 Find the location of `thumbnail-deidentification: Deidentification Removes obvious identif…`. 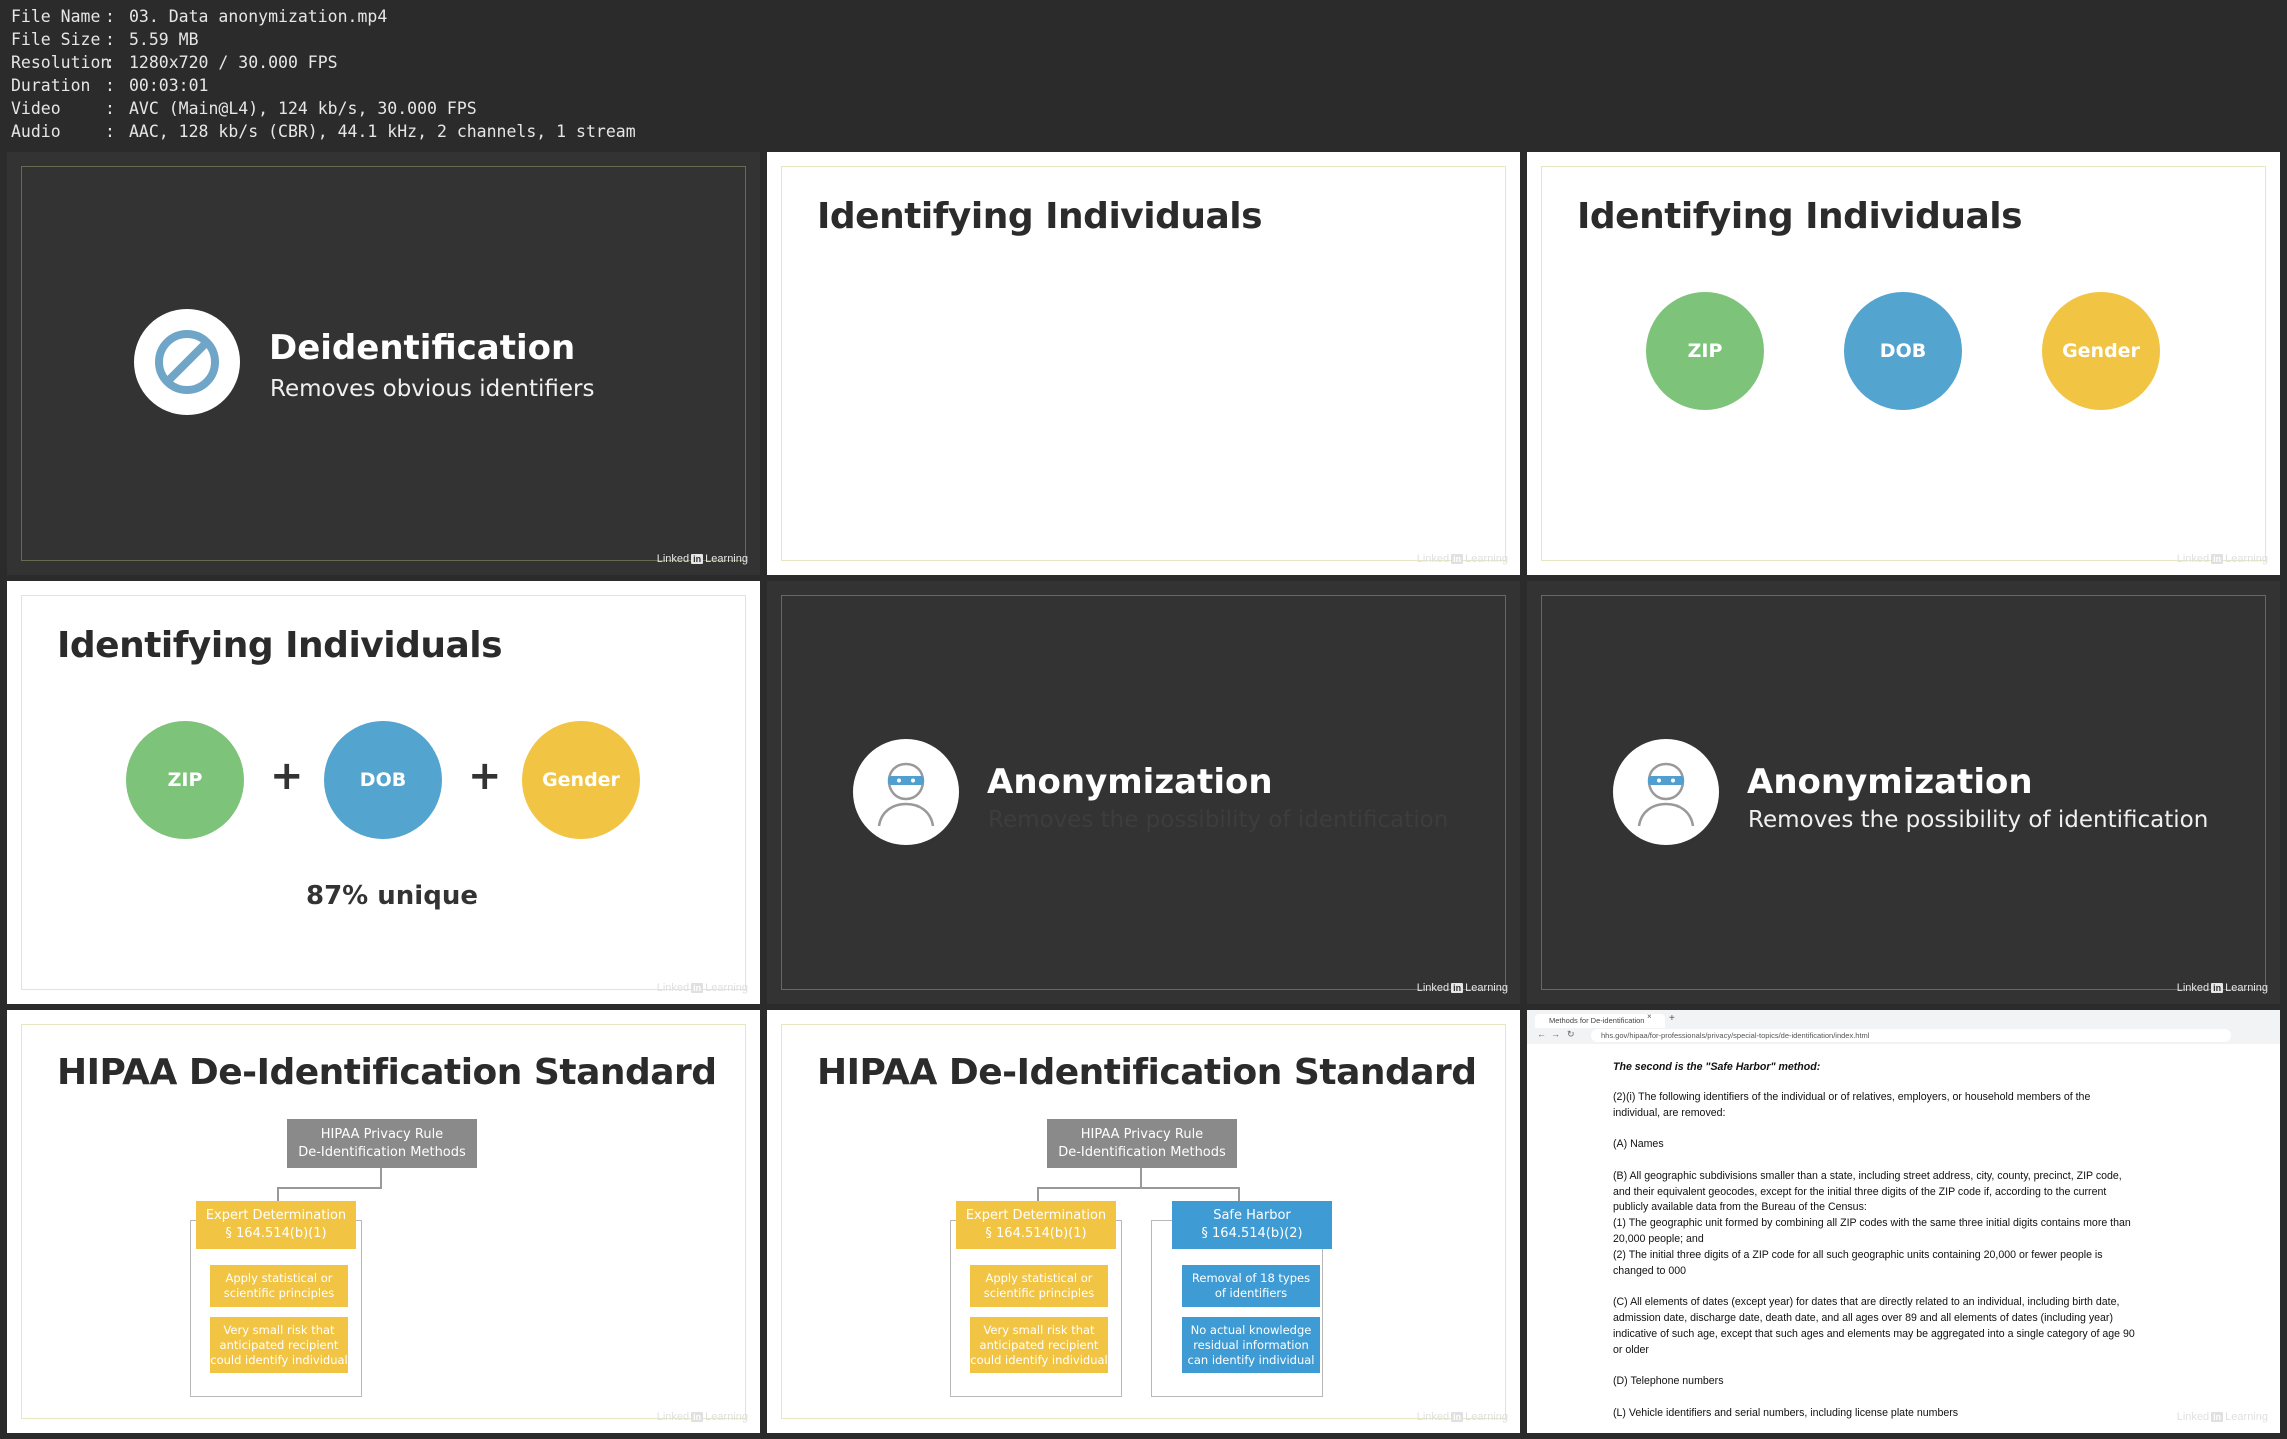

thumbnail-deidentification: Deidentification Removes obvious identif… is located at coordinates (383, 363).